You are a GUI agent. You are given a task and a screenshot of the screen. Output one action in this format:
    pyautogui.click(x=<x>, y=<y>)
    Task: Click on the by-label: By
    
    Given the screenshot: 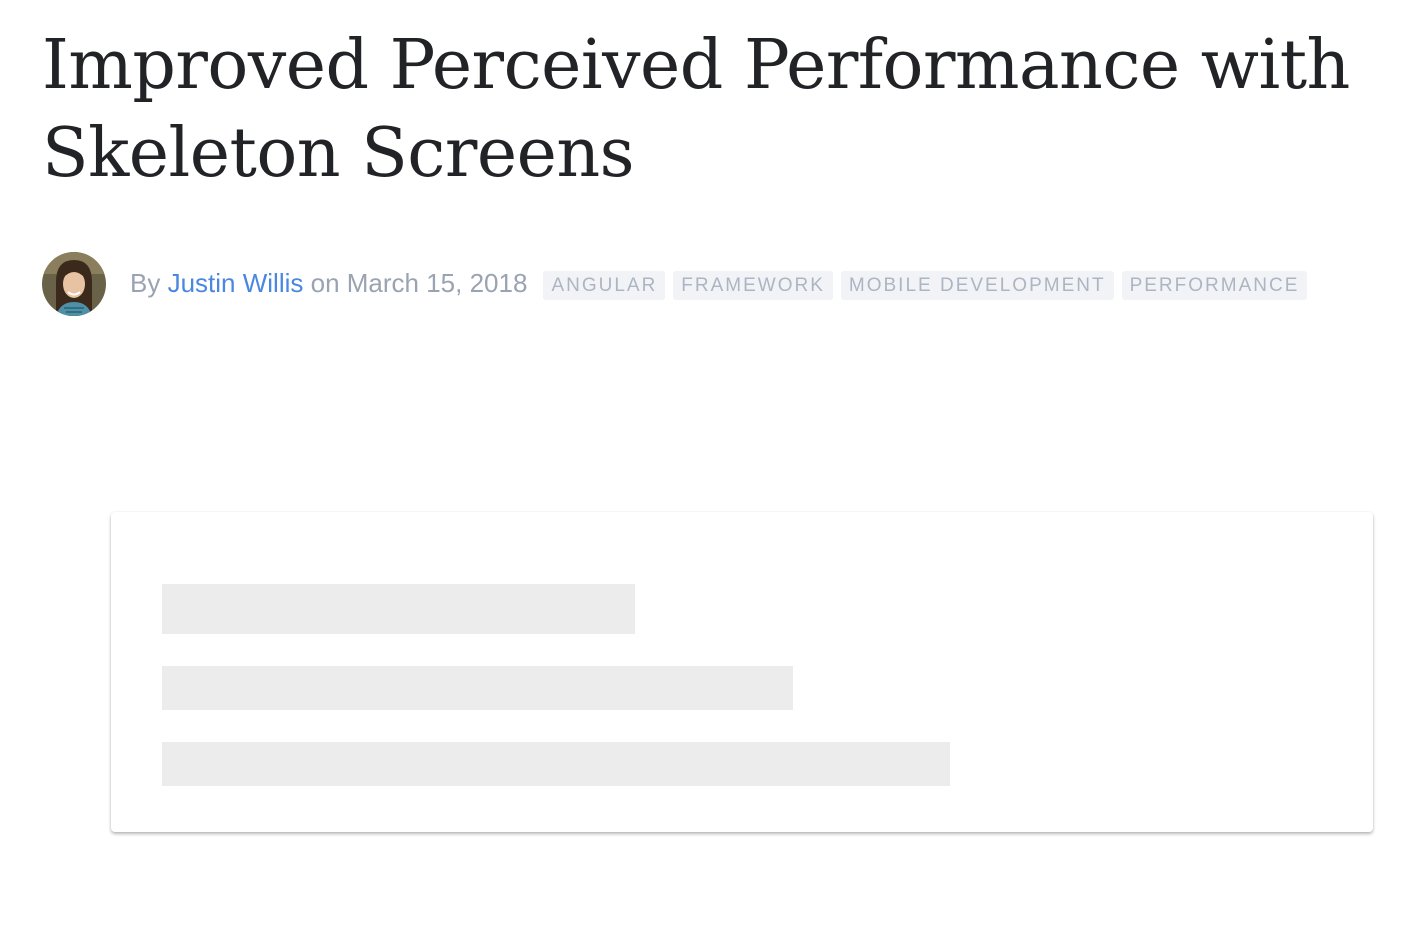 What is the action you would take?
    pyautogui.click(x=145, y=282)
    